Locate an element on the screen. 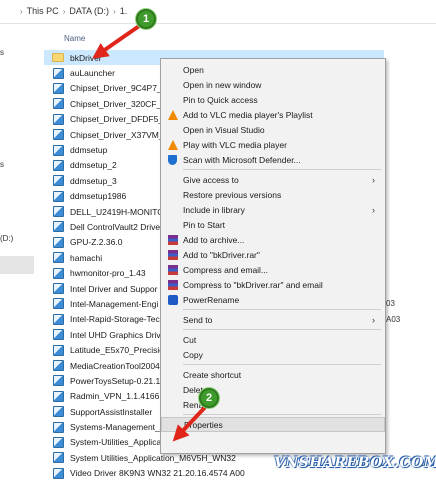  file-name: auLauncher is located at coordinates (92, 73).